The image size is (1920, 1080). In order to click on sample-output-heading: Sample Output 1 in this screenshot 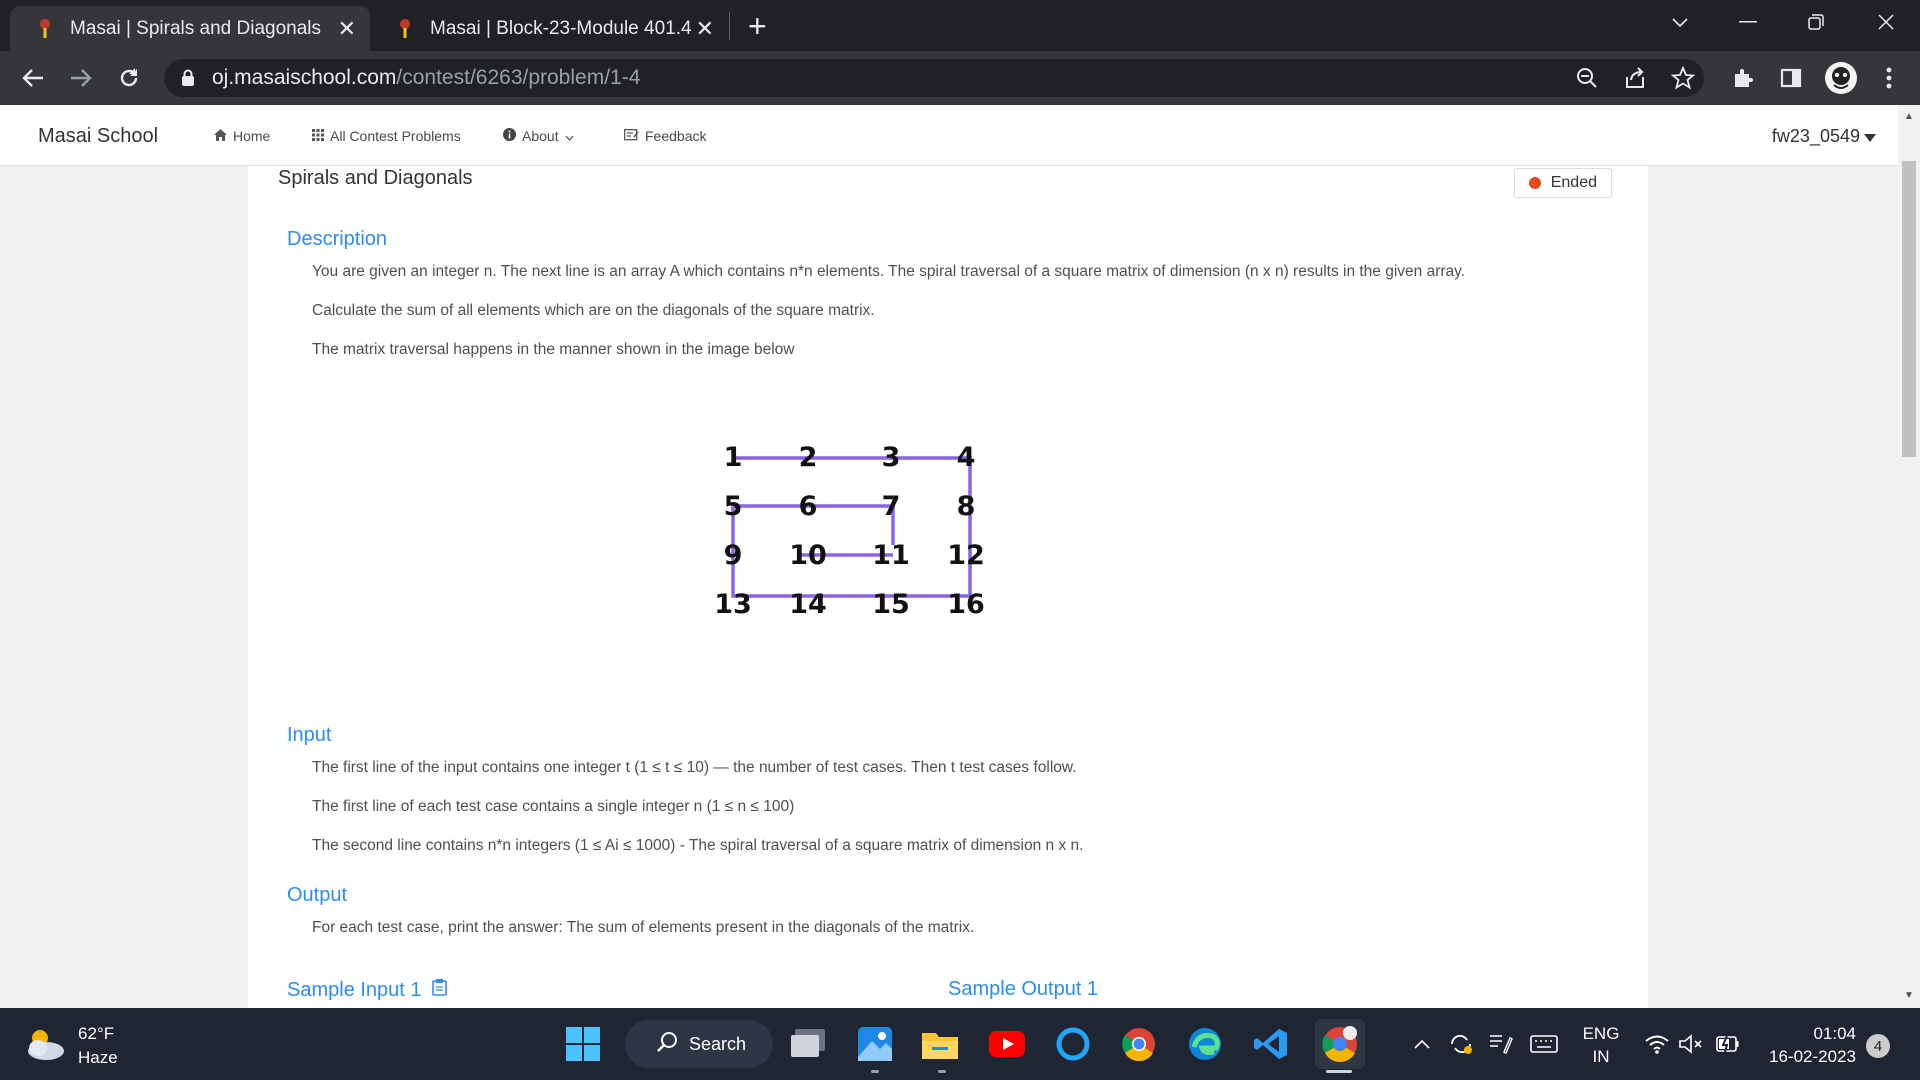, I will do `click(1023, 989)`.